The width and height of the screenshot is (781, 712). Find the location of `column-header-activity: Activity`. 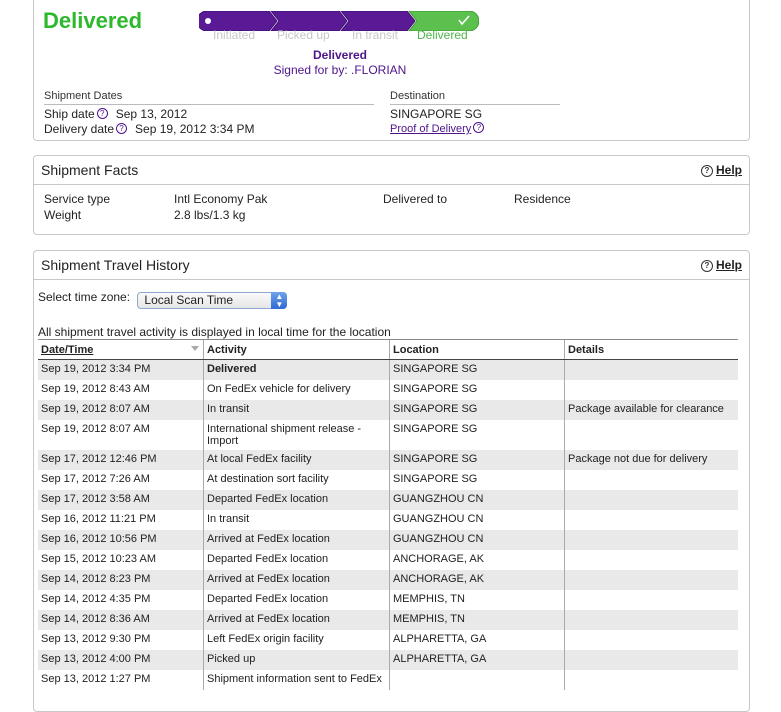

column-header-activity: Activity is located at coordinates (296, 349).